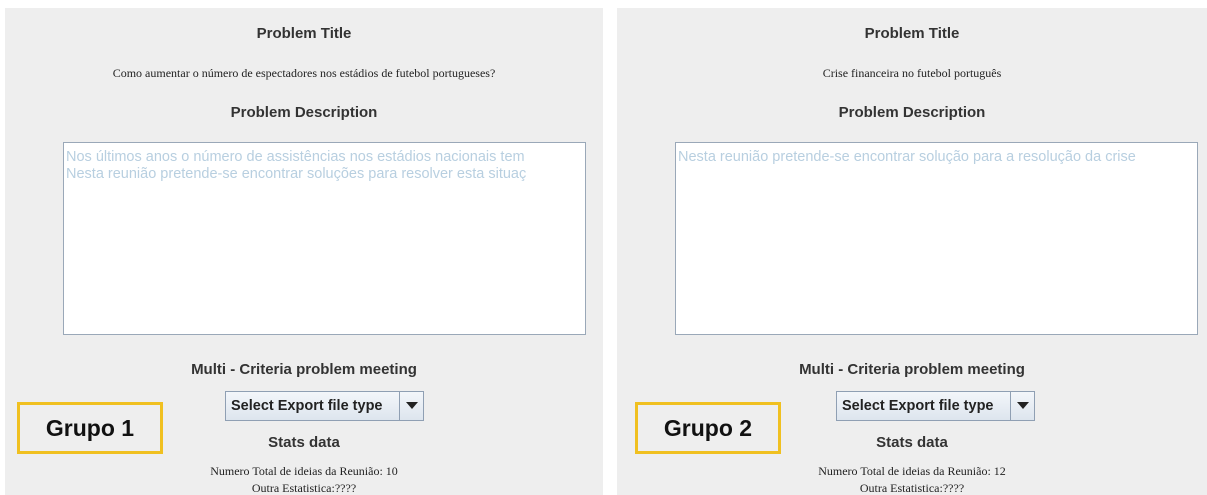 Image resolution: width=1207 pixels, height=495 pixels. What do you see at coordinates (708, 428) in the screenshot?
I see `group-label: Grupo 2` at bounding box center [708, 428].